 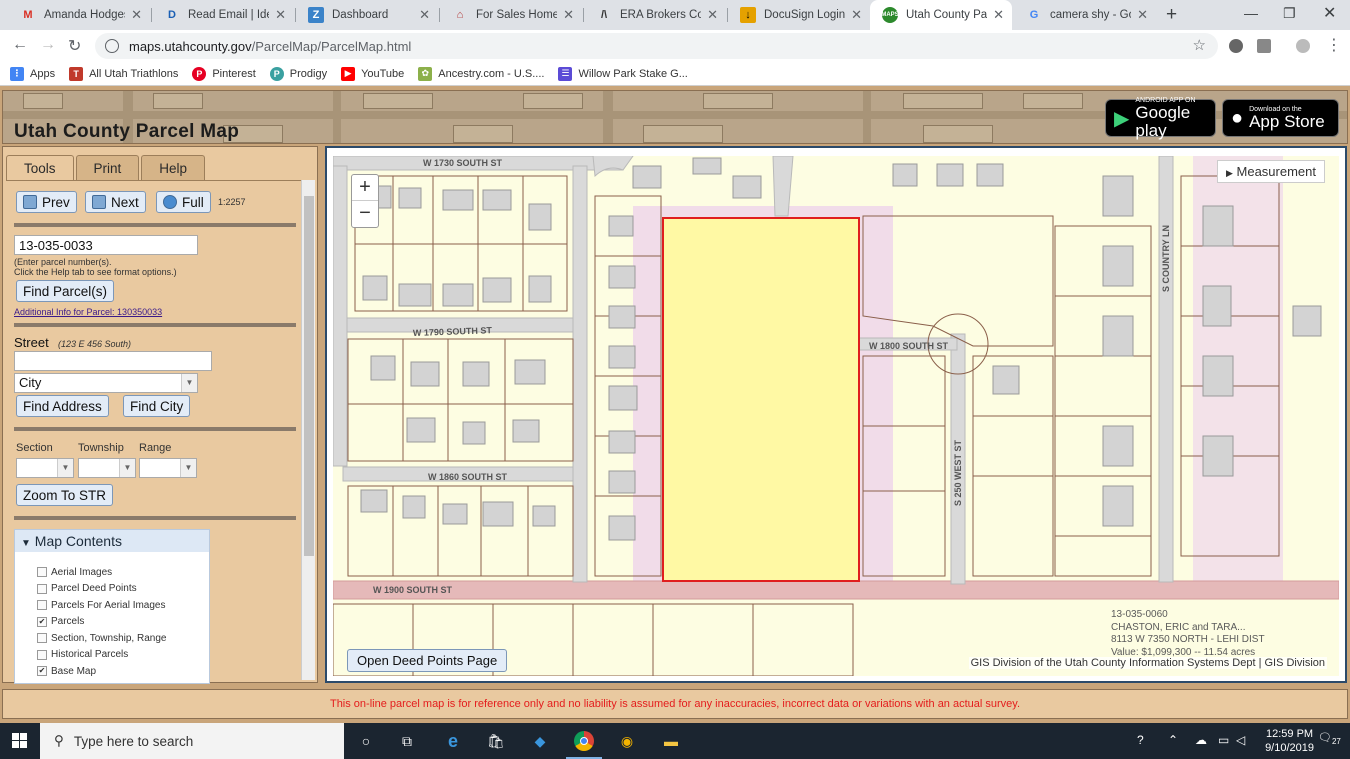 I want to click on browser-tab: /\ ERA Brokers Conso✕, so click(x=655, y=15).